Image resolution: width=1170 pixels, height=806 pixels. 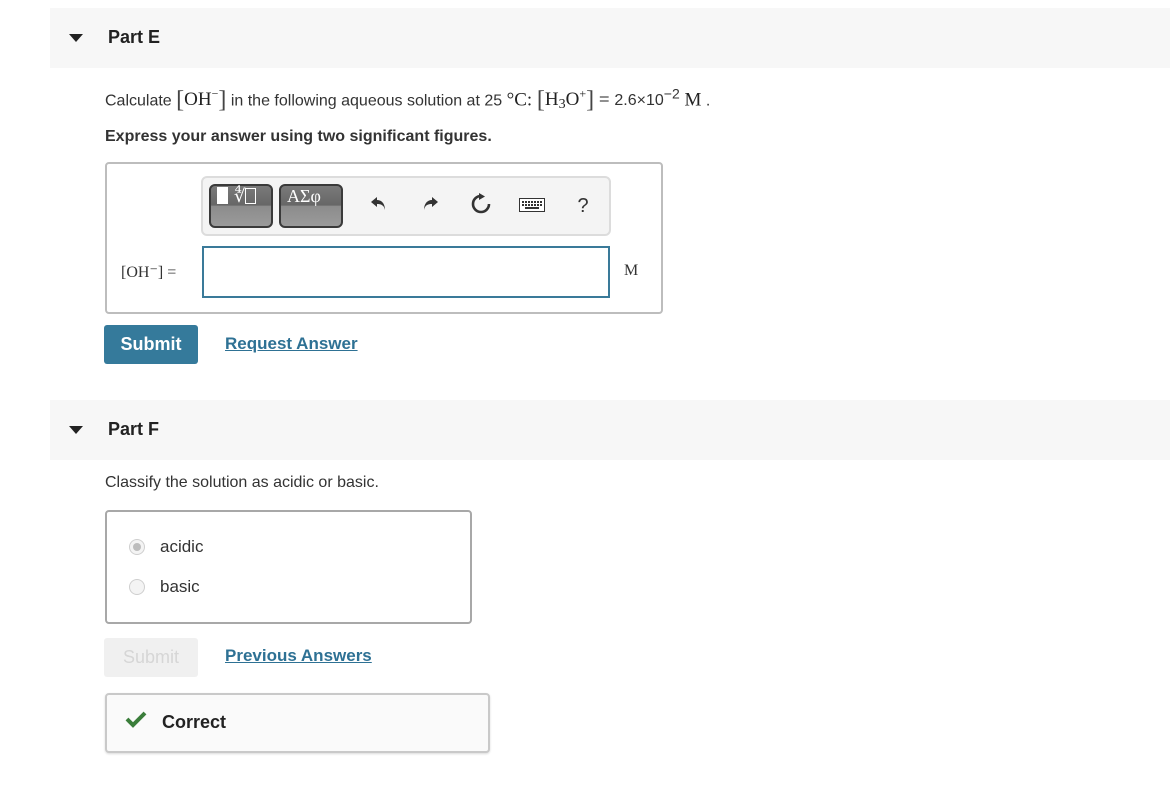 I want to click on answer-input, so click(x=406, y=272).